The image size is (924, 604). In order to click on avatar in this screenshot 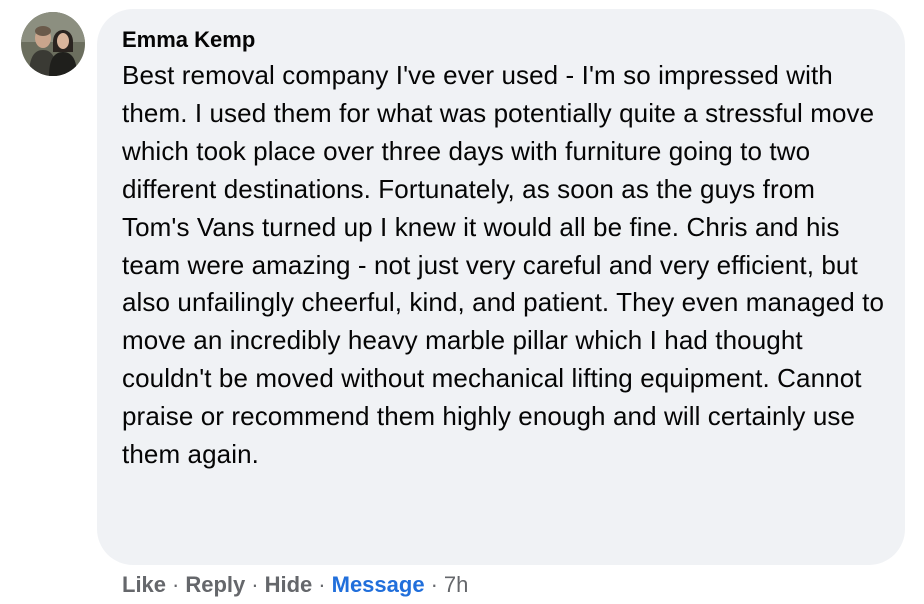, I will do `click(53, 44)`.